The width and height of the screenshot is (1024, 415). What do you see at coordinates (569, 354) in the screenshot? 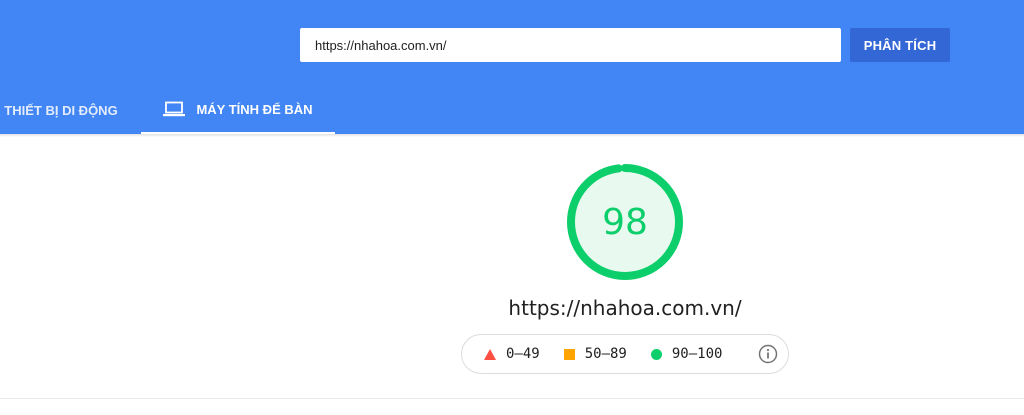
I see `square-icon` at bounding box center [569, 354].